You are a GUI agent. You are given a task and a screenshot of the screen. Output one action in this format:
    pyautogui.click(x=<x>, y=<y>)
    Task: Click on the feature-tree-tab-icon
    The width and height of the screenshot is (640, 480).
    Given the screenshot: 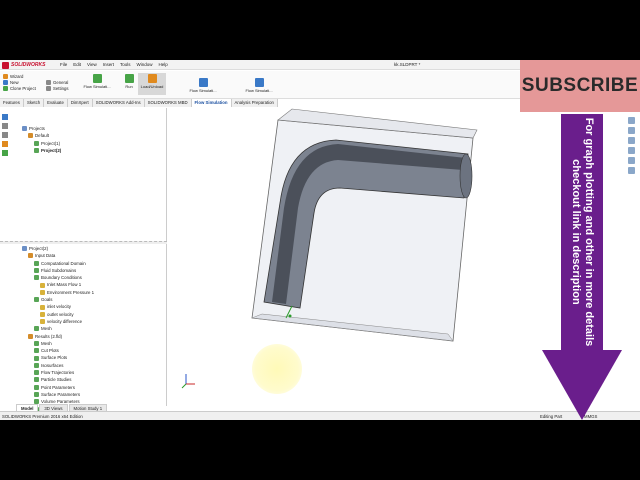 What is the action you would take?
    pyautogui.click(x=5, y=117)
    